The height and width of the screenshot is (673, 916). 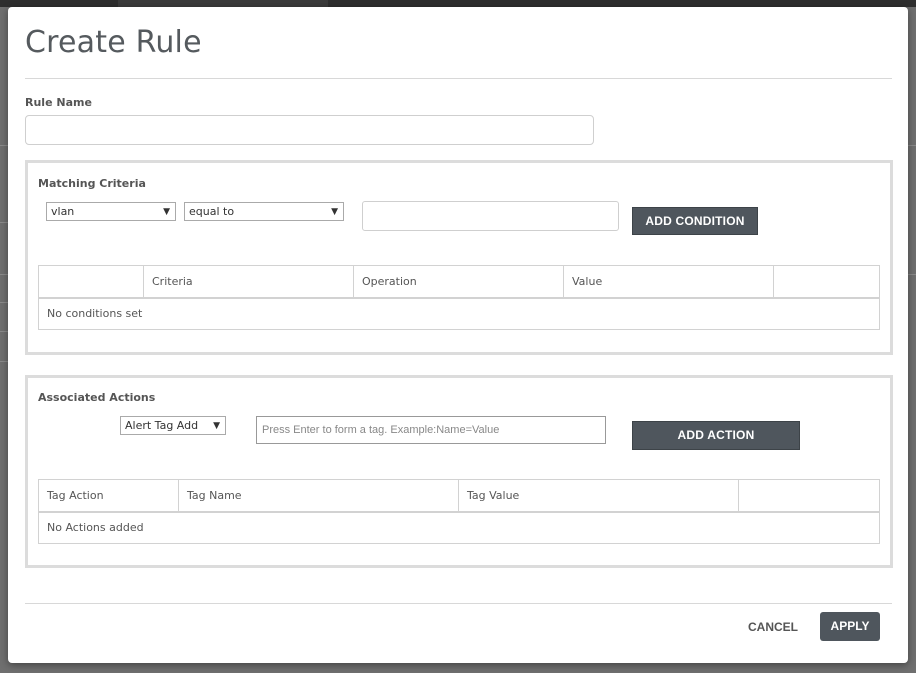 What do you see at coordinates (598, 495) in the screenshot?
I see `column-header-tag-value: Tag Value` at bounding box center [598, 495].